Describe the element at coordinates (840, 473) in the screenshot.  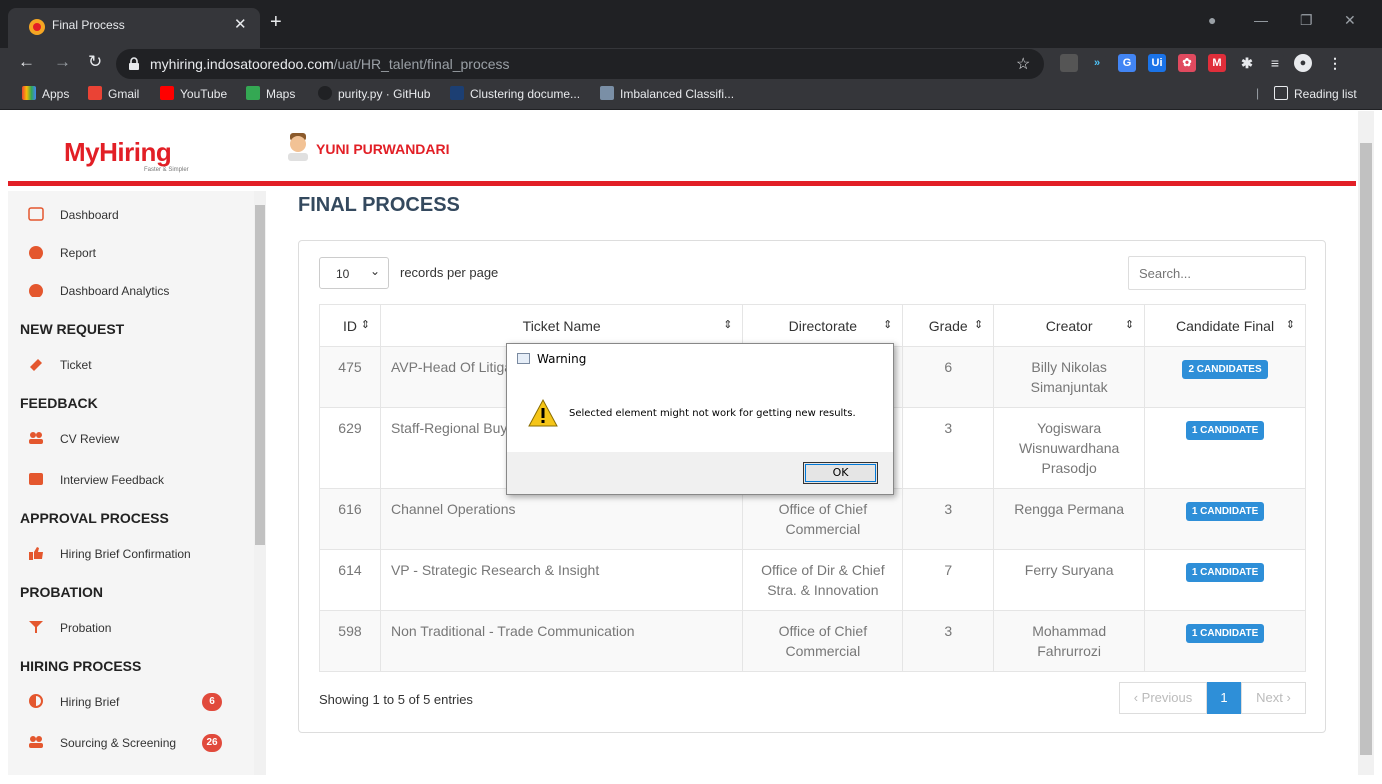
I see `ok-button: OK` at that location.